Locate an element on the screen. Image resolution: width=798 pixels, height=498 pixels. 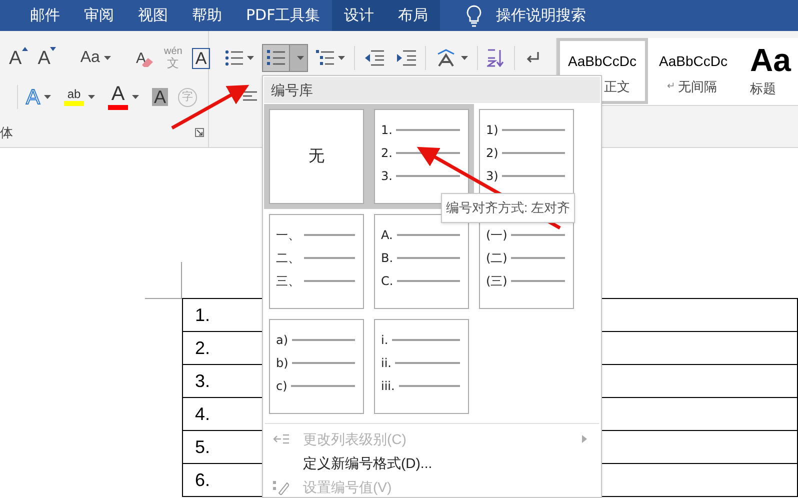
list-marker: iii. is located at coordinates (388, 386).